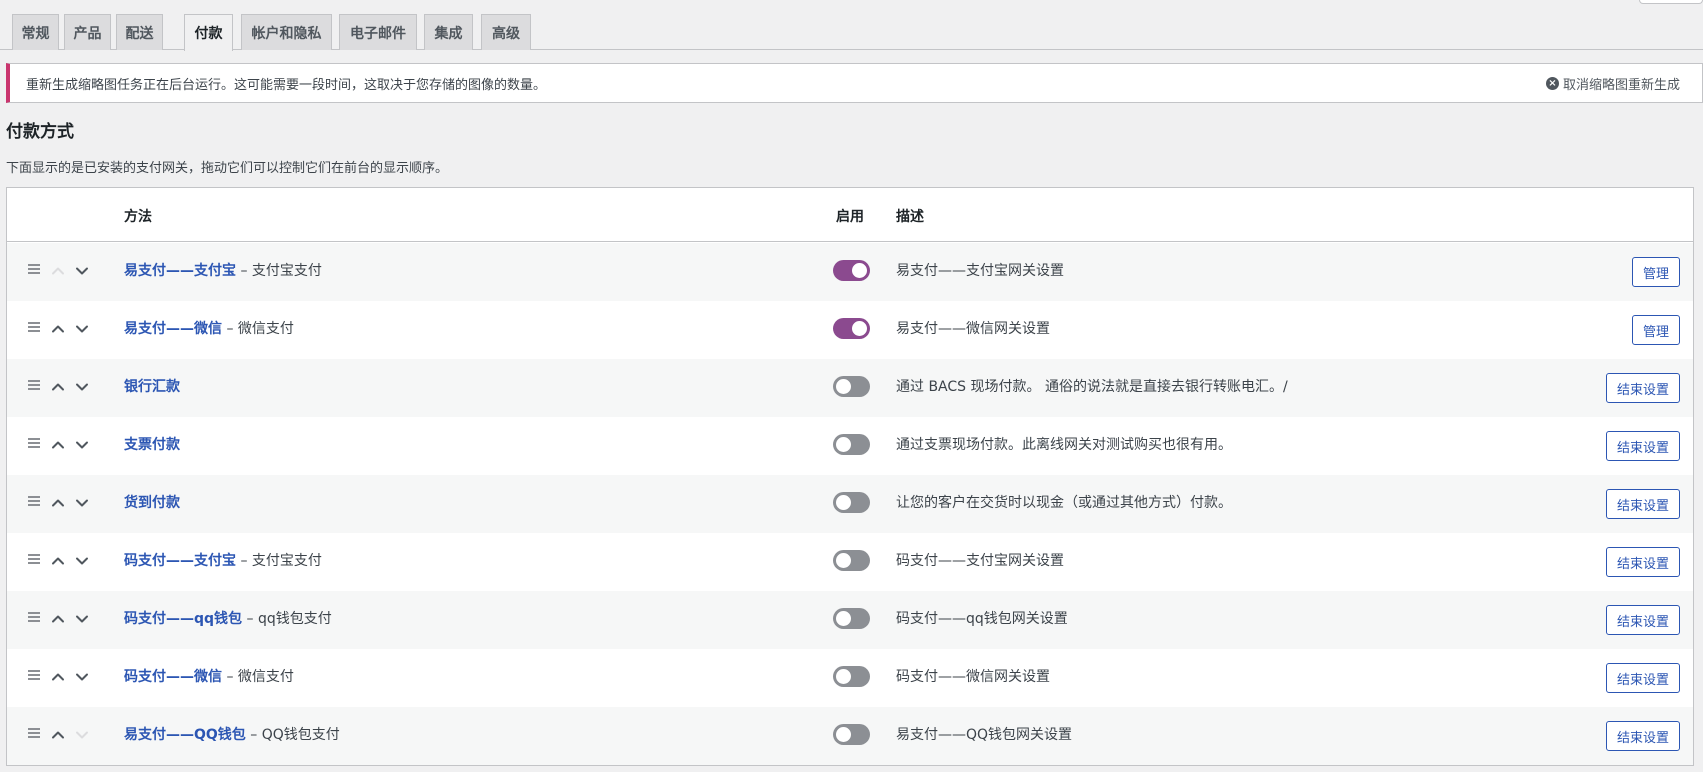  I want to click on cancel-regeneration-link: × 取消缩略图重新生成, so click(1612, 83).